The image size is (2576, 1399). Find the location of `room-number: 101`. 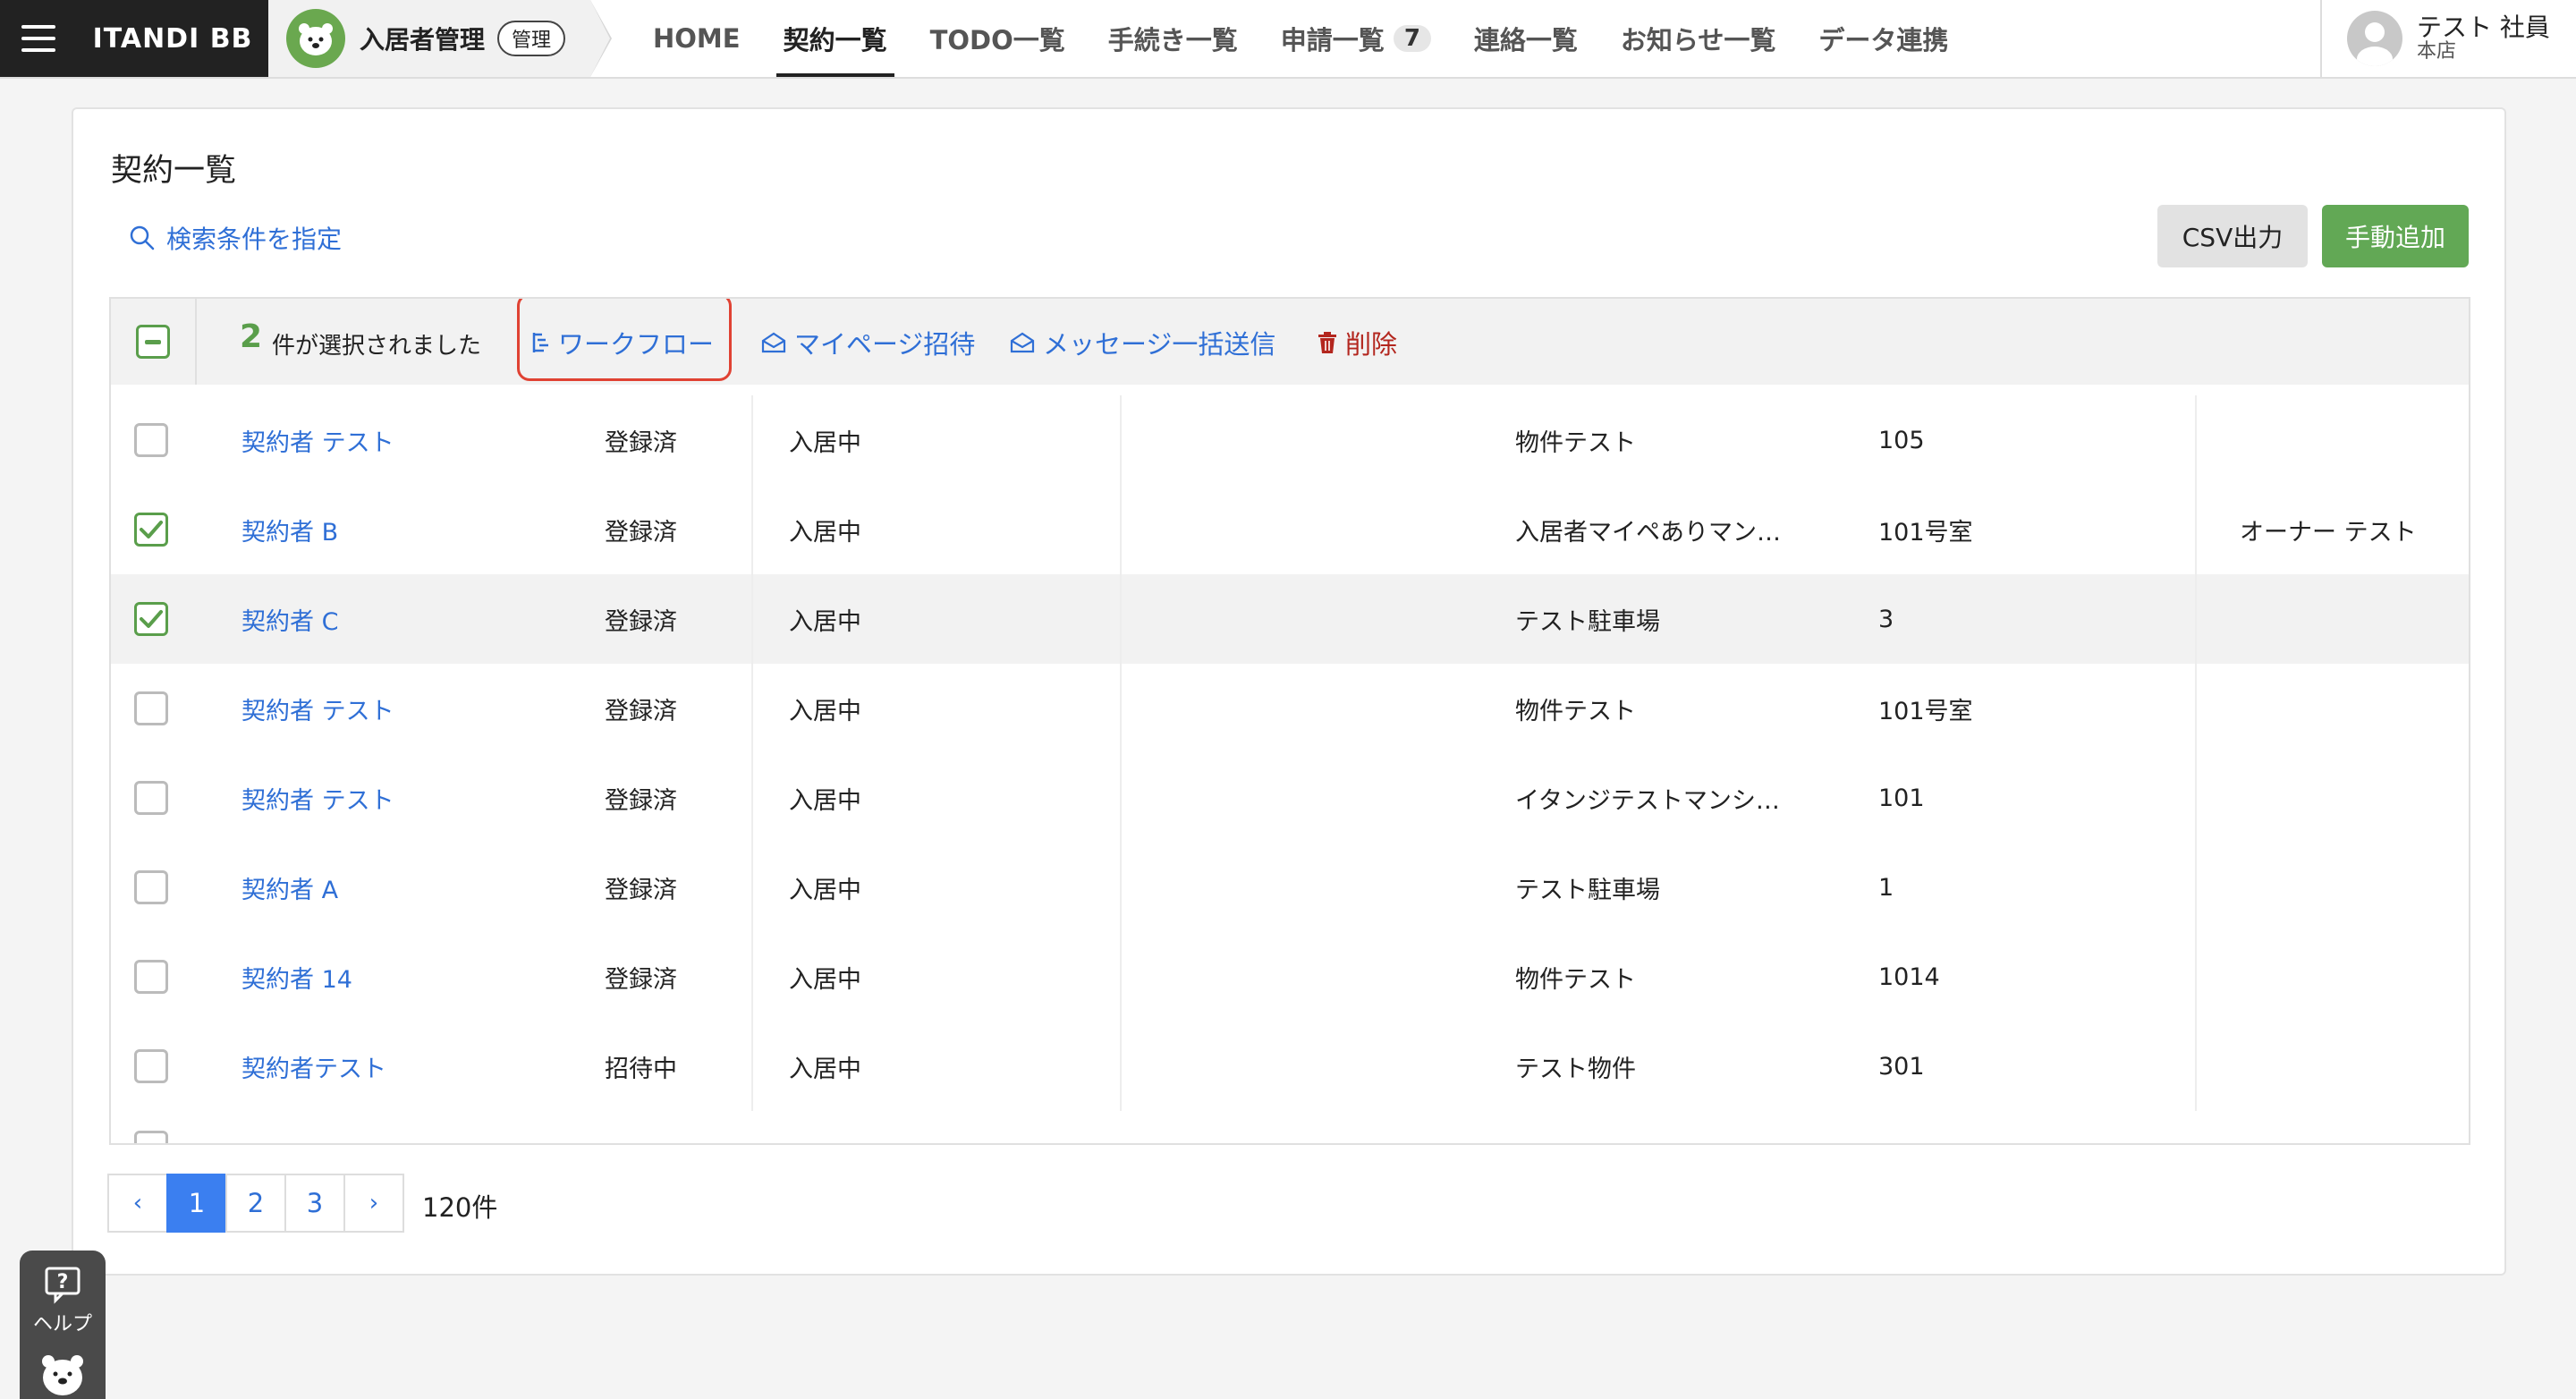

room-number: 101 is located at coordinates (1901, 798).